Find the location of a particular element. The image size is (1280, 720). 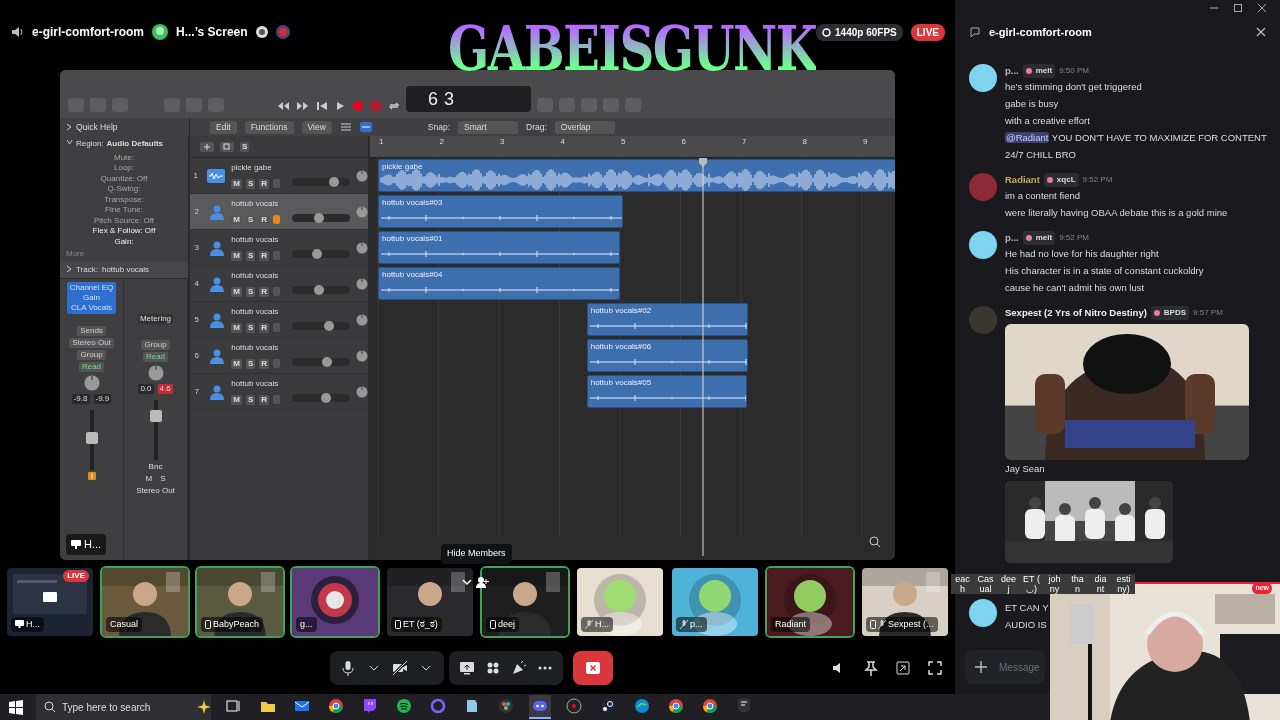

activities-icon is located at coordinates (493, 668).